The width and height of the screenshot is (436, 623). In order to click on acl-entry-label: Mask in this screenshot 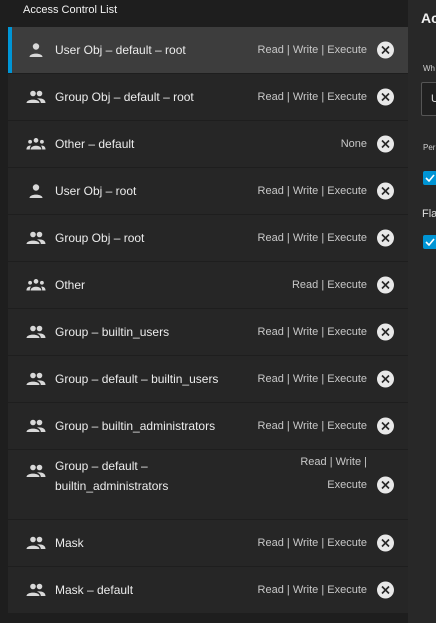, I will do `click(69, 543)`.